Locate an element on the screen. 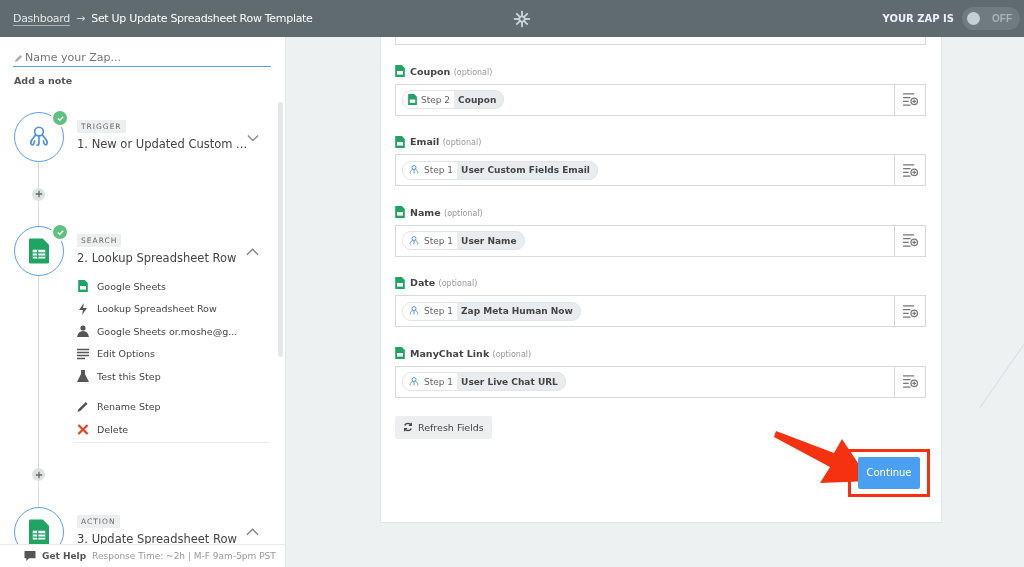 The width and height of the screenshot is (1024, 567). get-help-link: Get Help is located at coordinates (64, 556).